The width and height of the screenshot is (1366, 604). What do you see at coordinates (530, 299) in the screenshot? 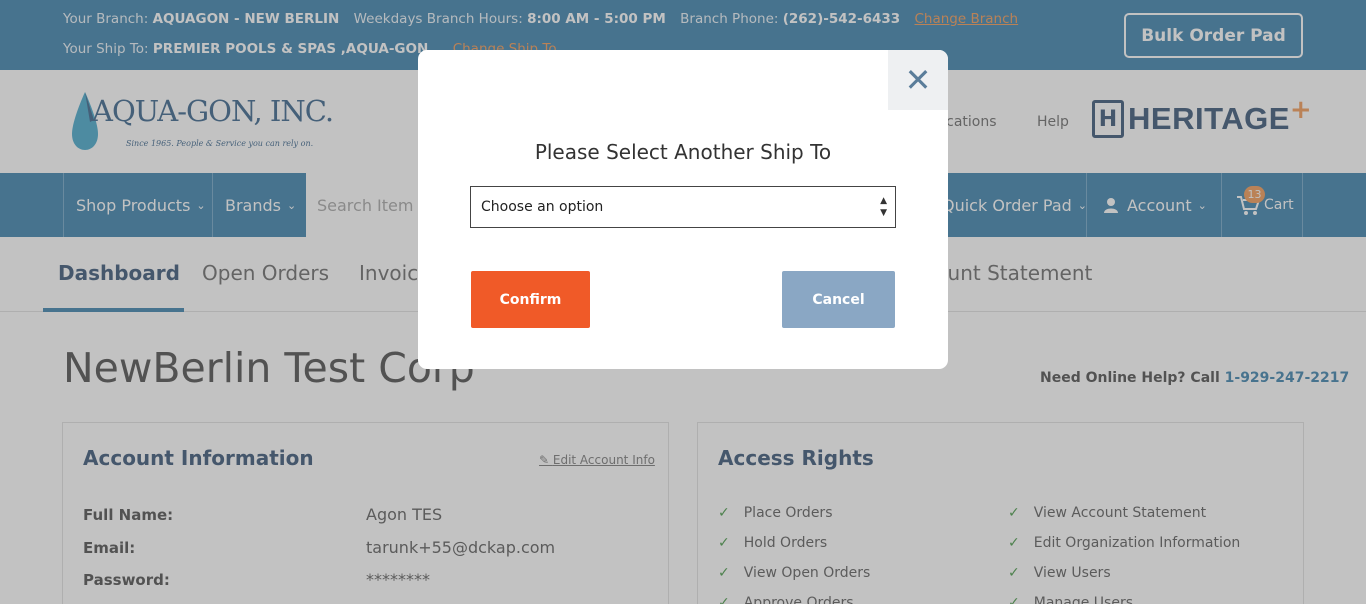
I see `confirm-button: Confirm` at bounding box center [530, 299].